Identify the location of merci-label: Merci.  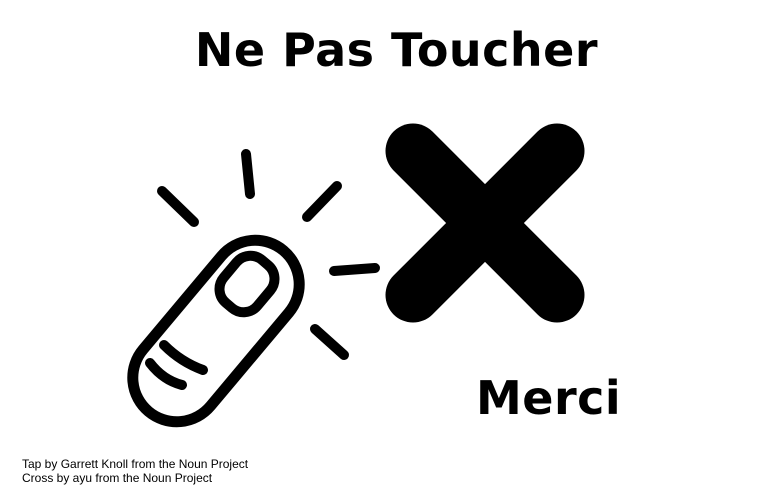
(549, 398).